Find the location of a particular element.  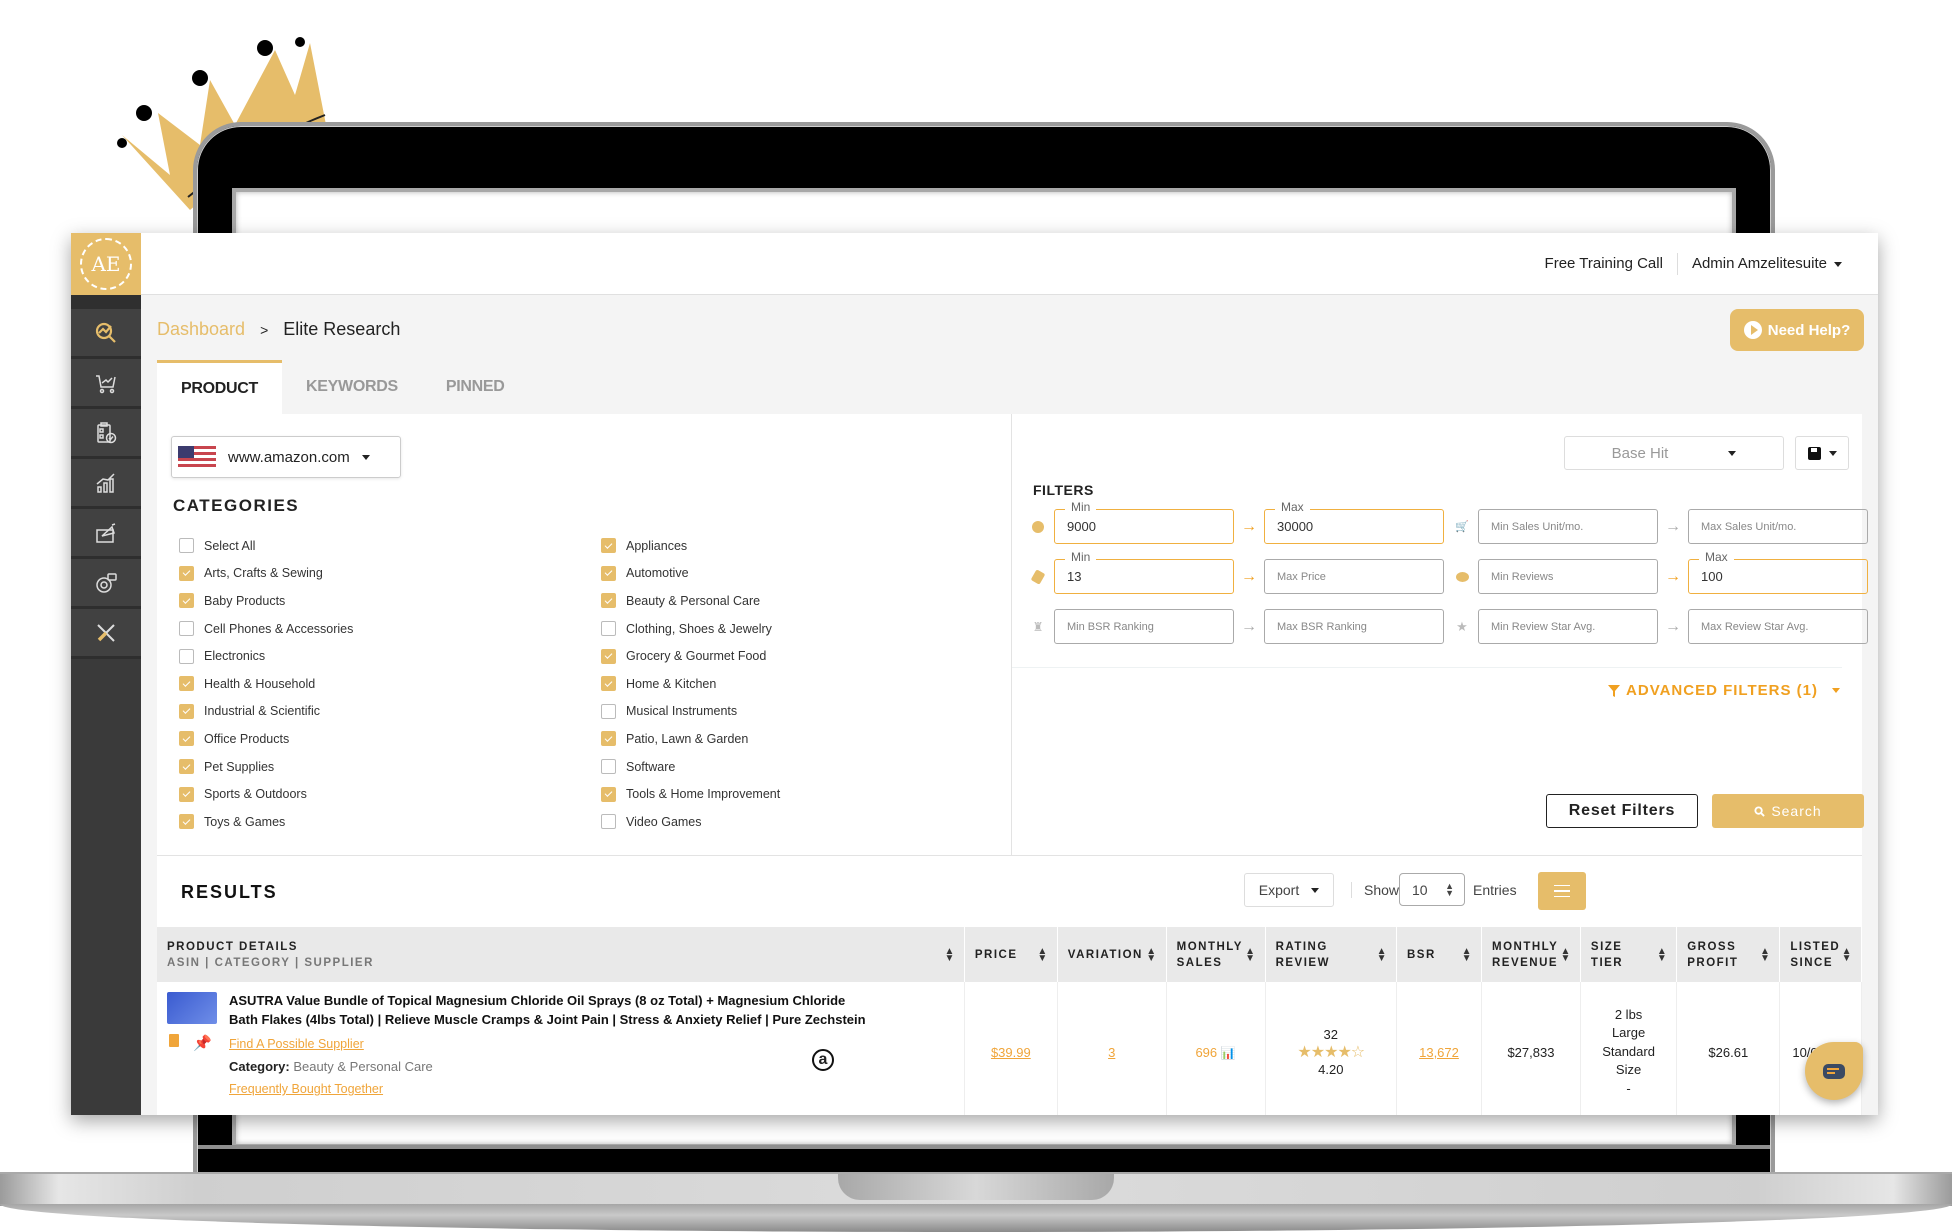

bsr-value: 13,672 is located at coordinates (1439, 1052).